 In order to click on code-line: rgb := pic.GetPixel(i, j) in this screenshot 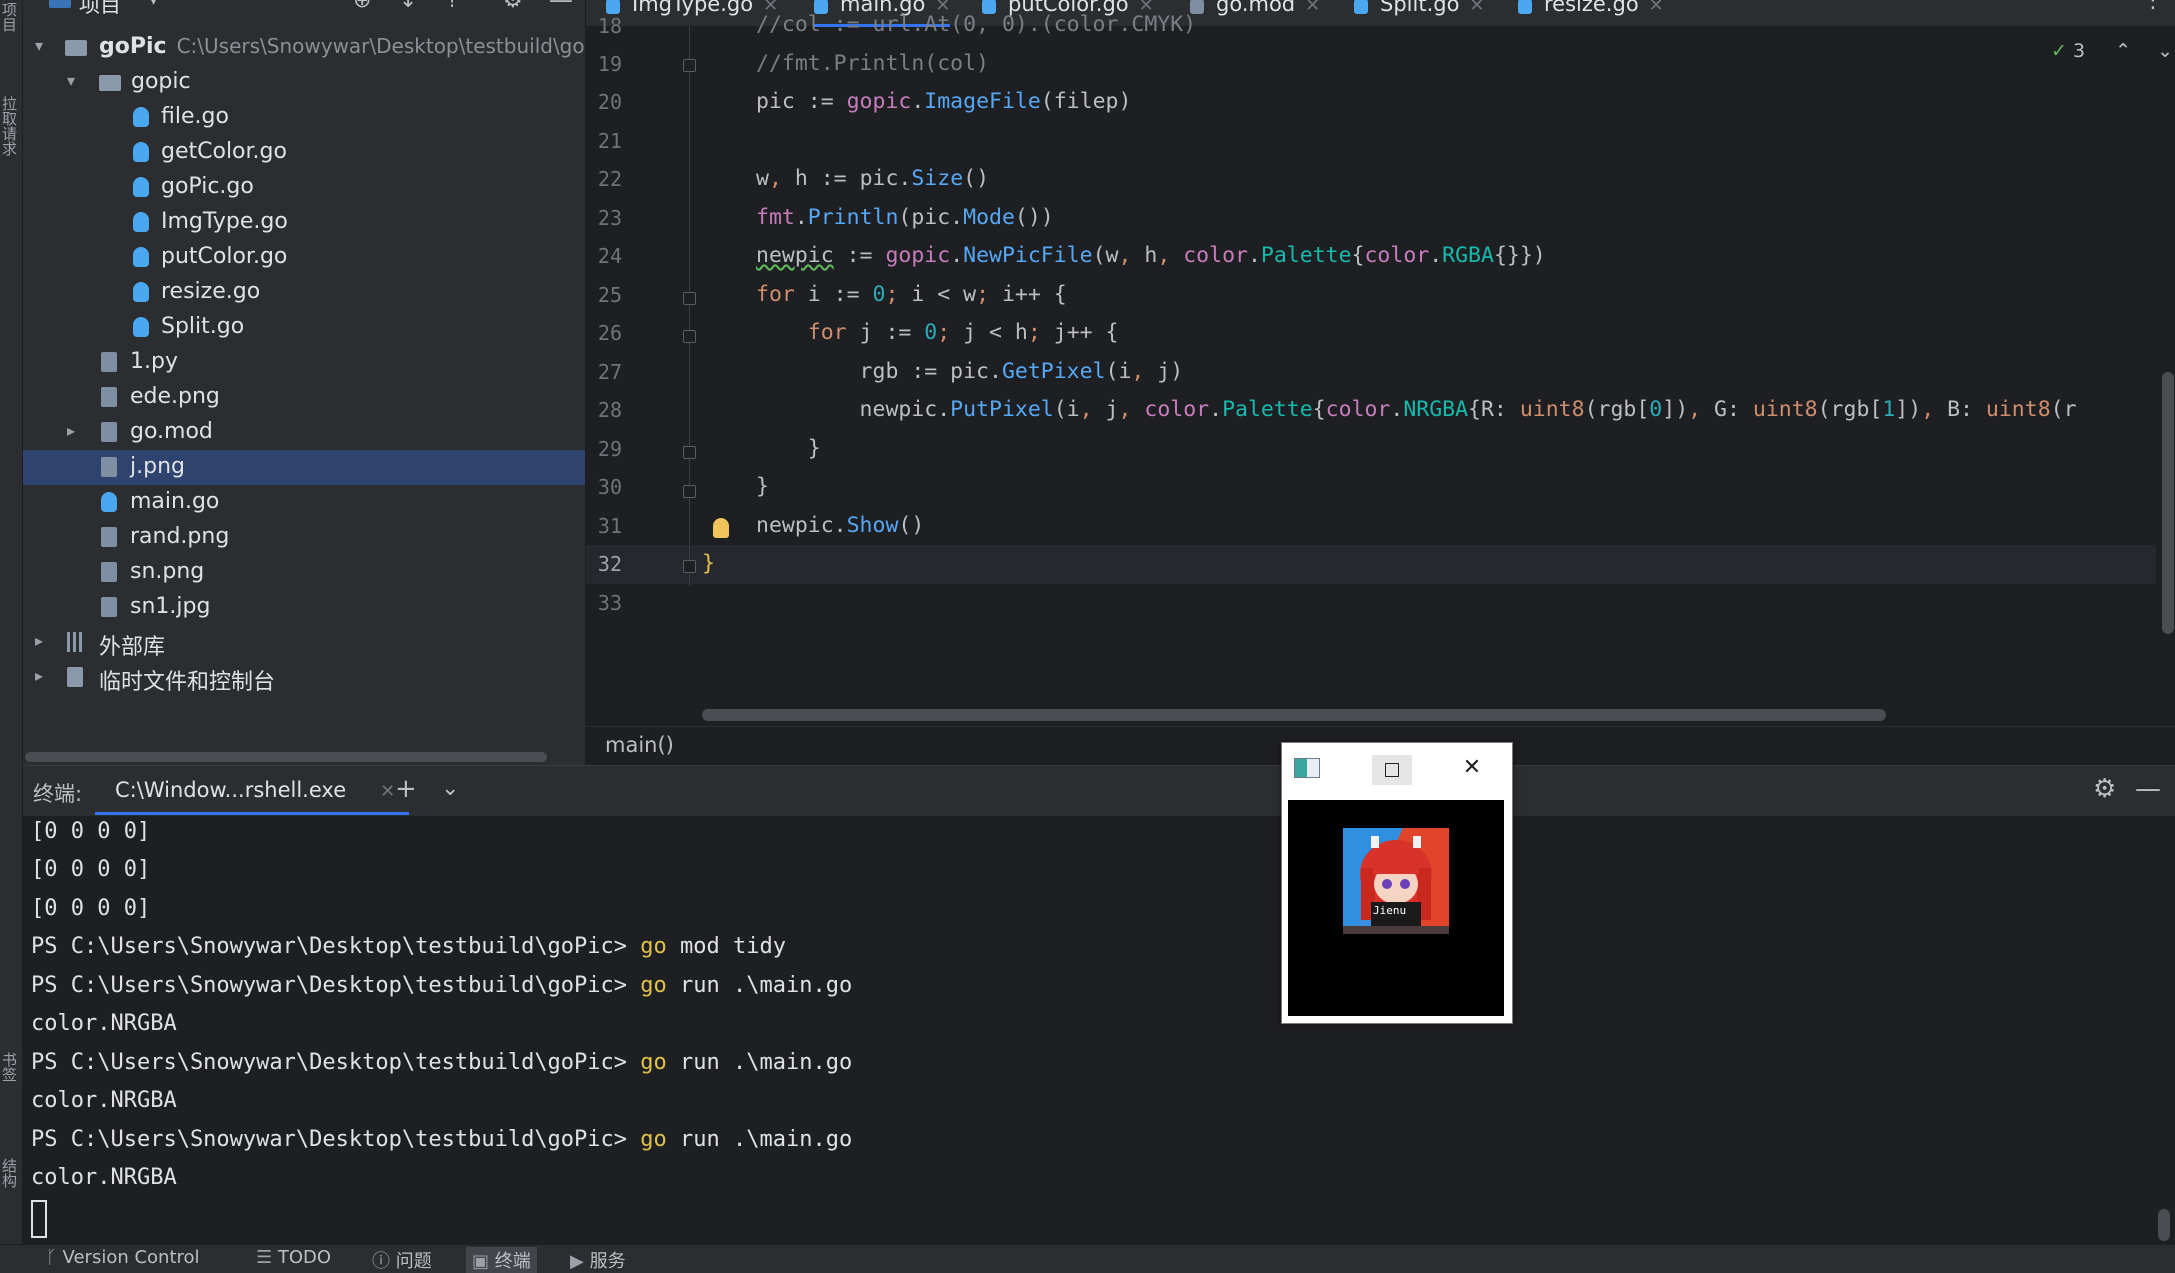, I will do `click(970, 371)`.